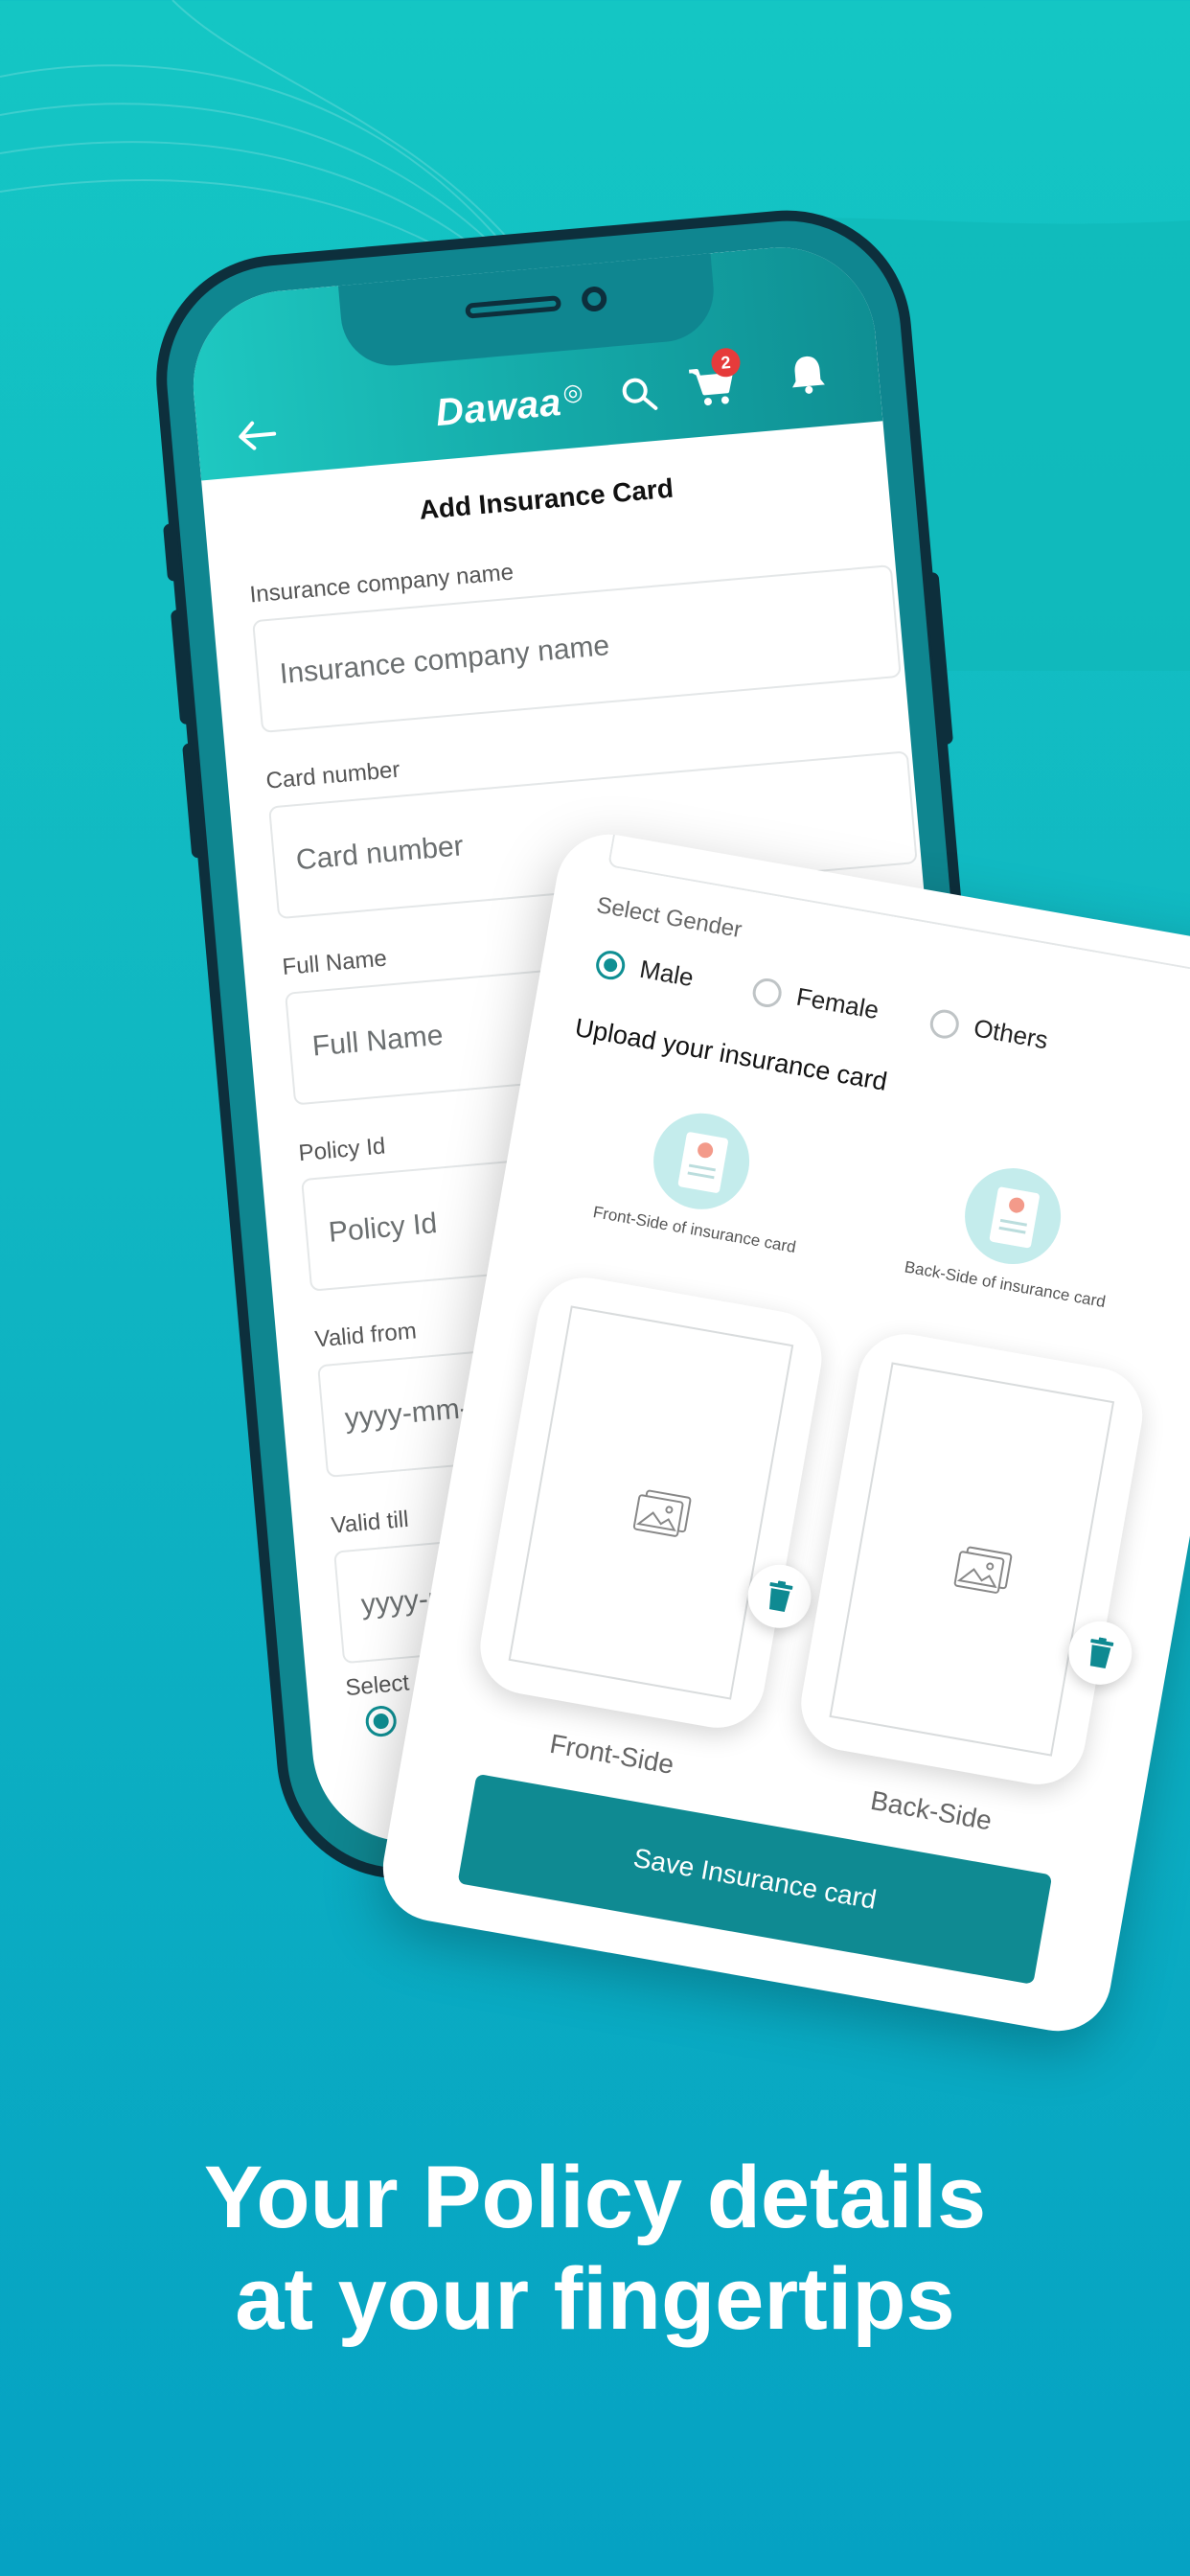 This screenshot has height=2576, width=1190. Describe the element at coordinates (667, 973) in the screenshot. I see `radio-male-label: Male` at that location.